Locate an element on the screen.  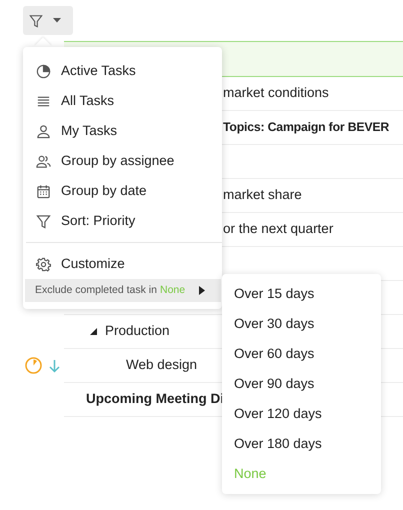
submenu-option: Over 90 days is located at coordinates (301, 384).